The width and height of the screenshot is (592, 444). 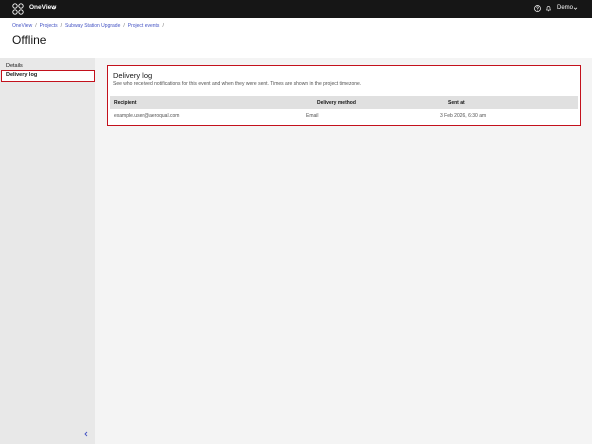 What do you see at coordinates (144, 26) in the screenshot?
I see `breadcrumb-project-events: Project events` at bounding box center [144, 26].